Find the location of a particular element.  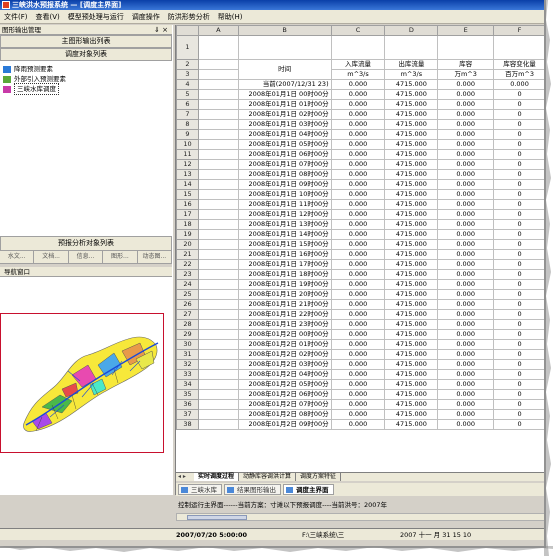

row-header: 4 is located at coordinates (187, 84).